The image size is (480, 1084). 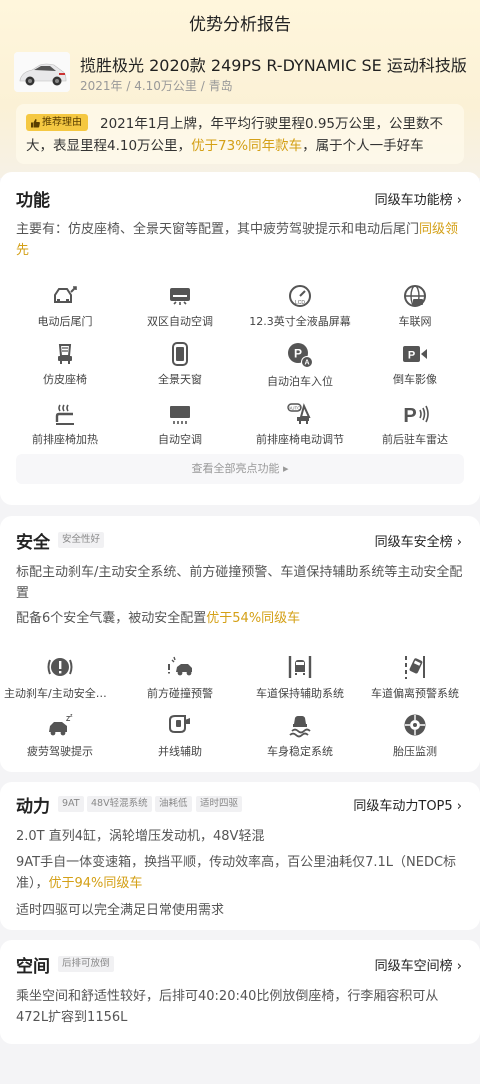 I want to click on power-title: 动力, so click(x=33, y=807).